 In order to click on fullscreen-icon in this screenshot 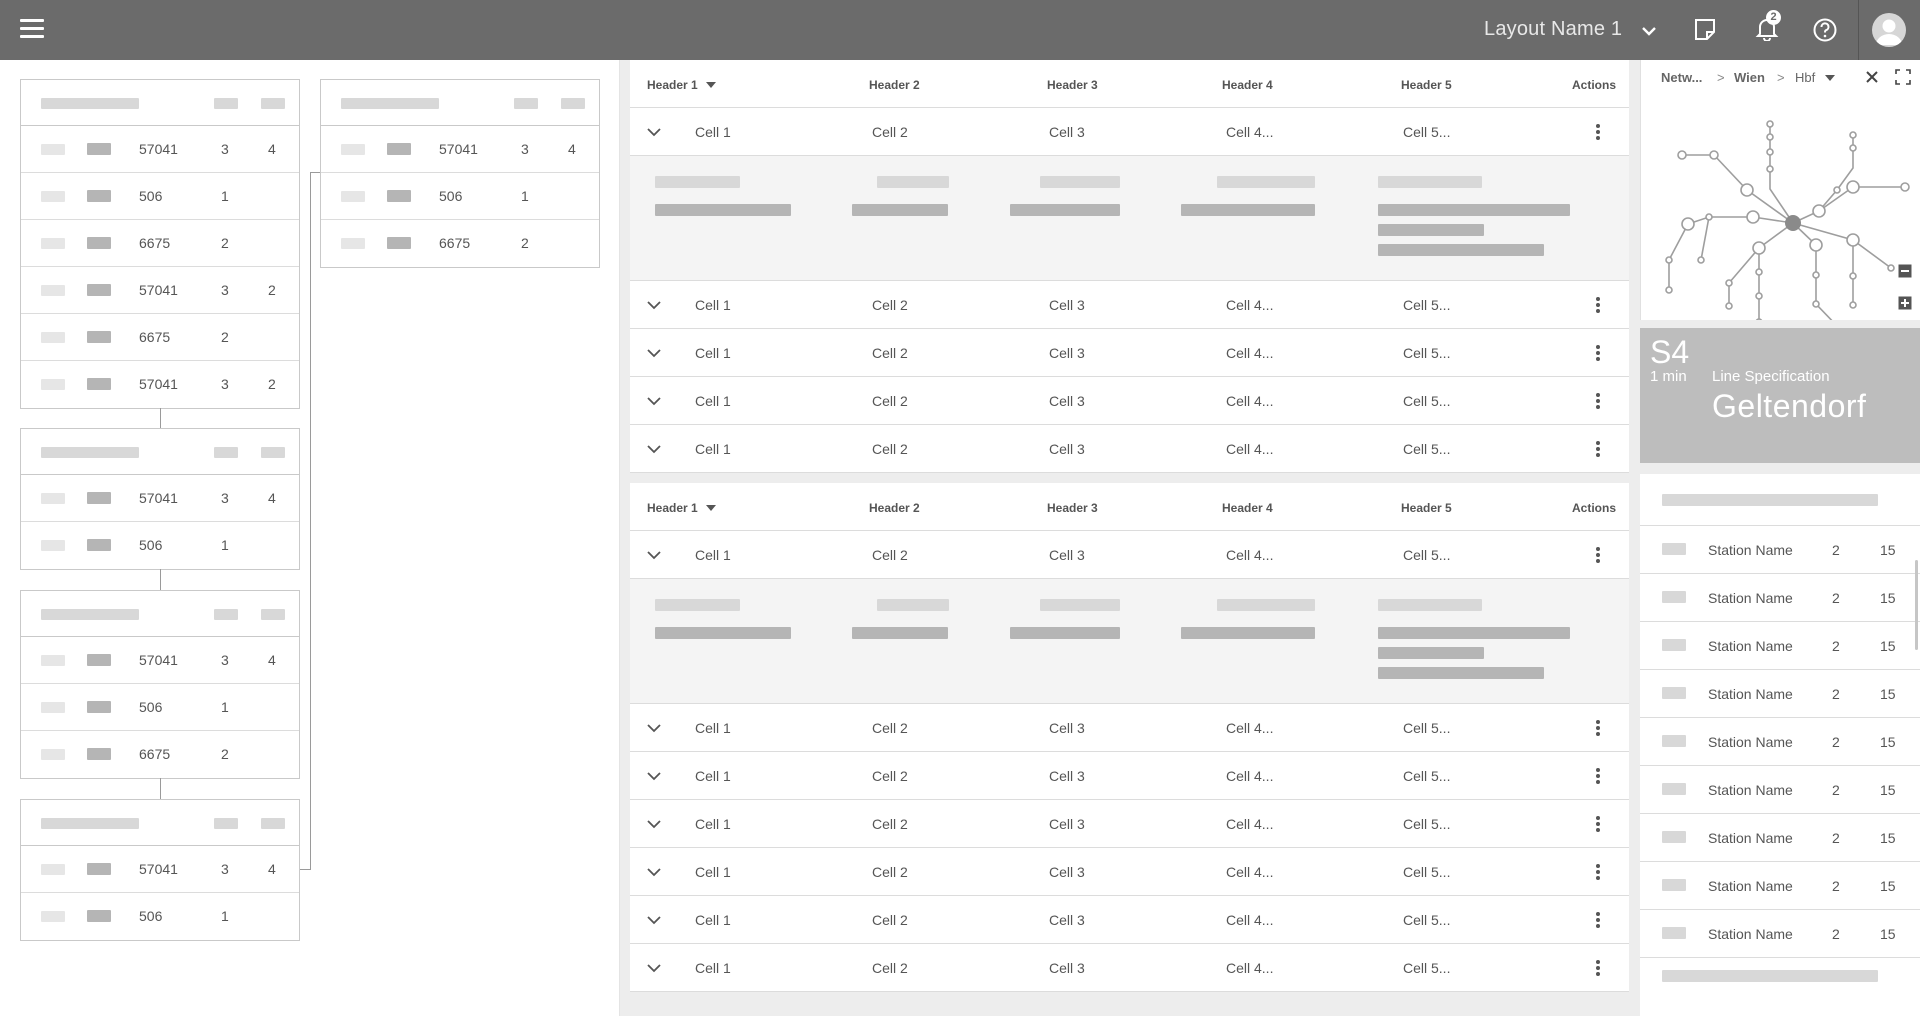, I will do `click(1903, 77)`.